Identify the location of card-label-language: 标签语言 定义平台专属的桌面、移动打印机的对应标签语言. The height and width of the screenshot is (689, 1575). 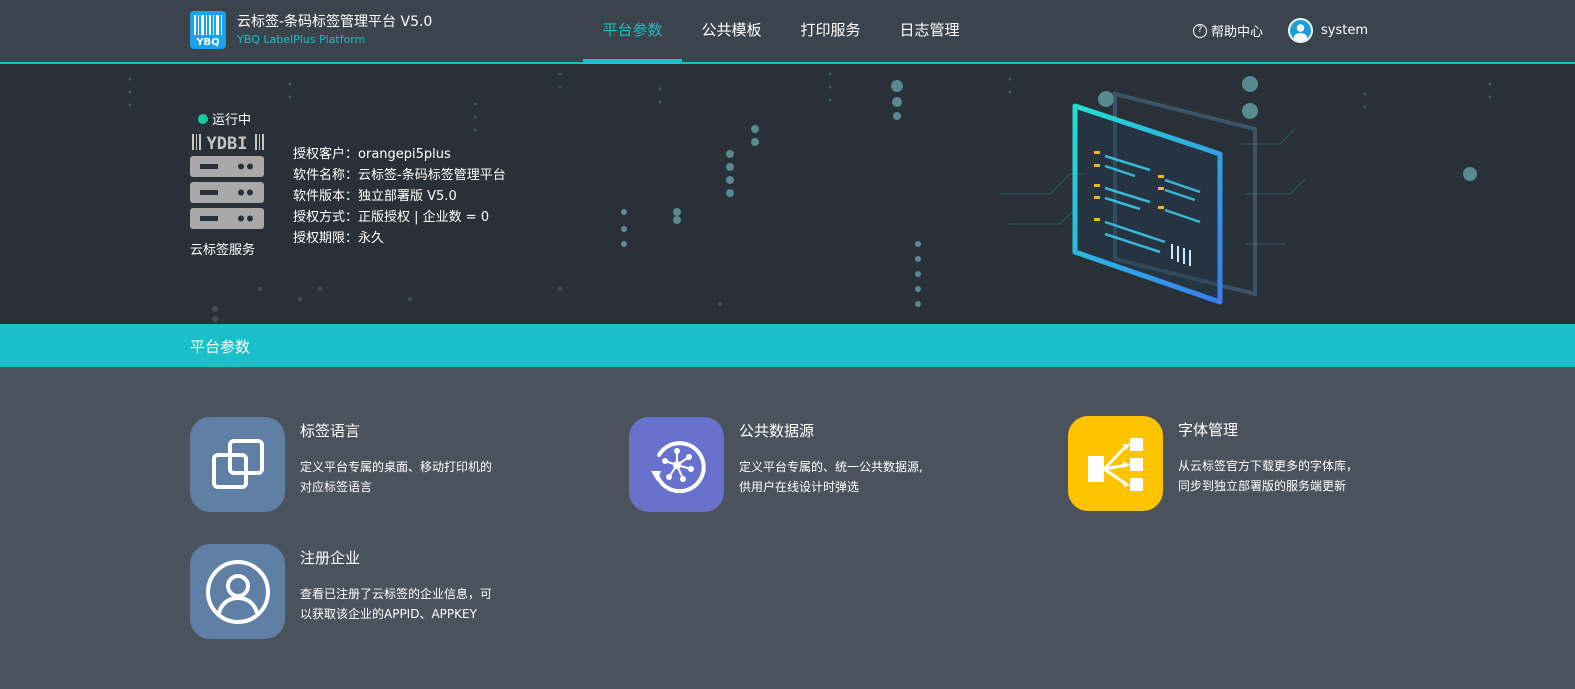
(345, 467).